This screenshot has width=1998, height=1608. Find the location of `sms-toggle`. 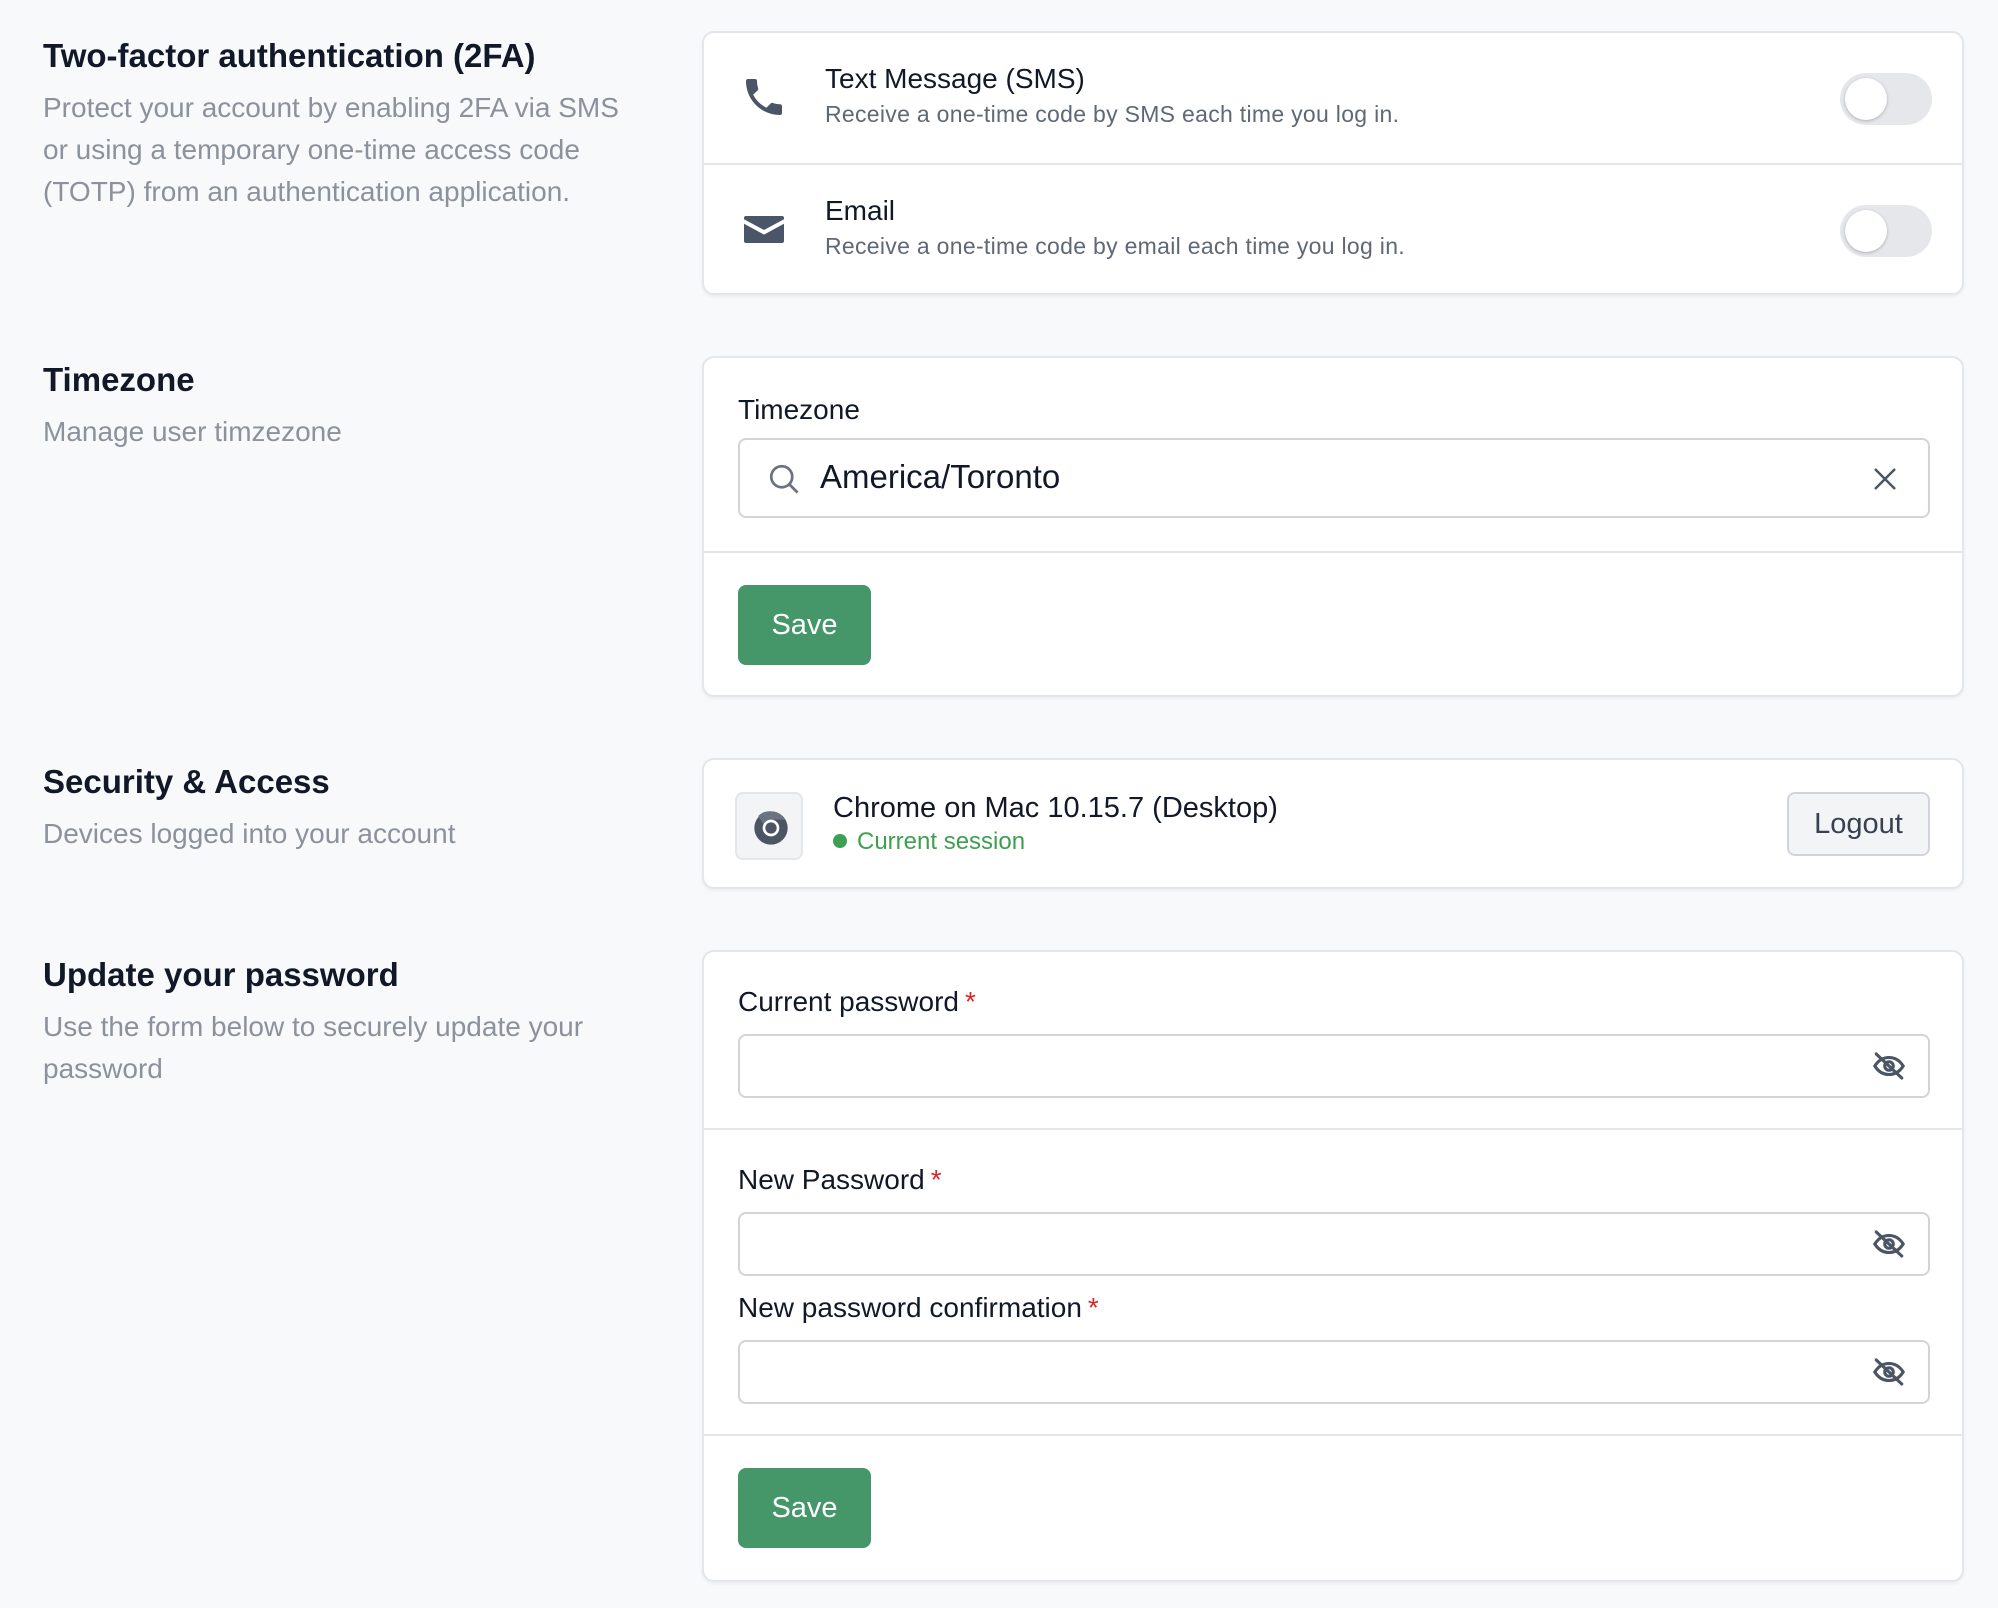

sms-toggle is located at coordinates (1886, 99).